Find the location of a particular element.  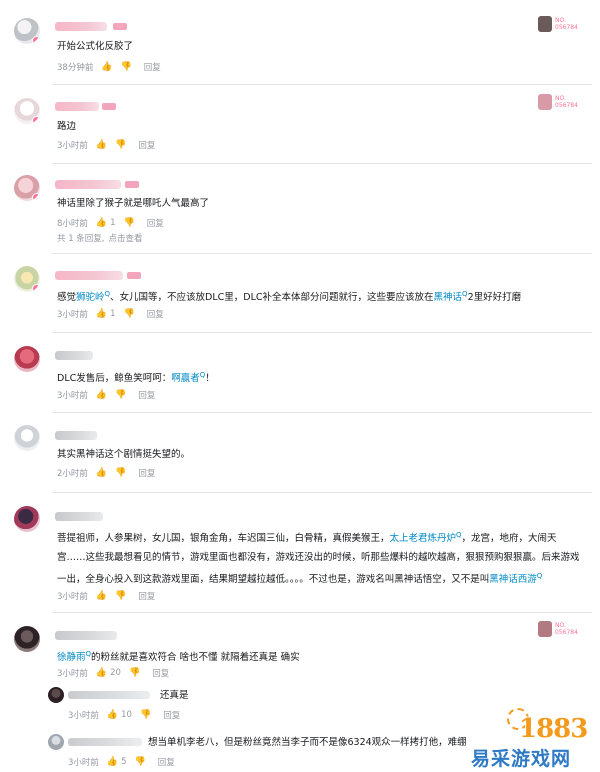

watermark-number: 1883 is located at coordinates (553, 729).